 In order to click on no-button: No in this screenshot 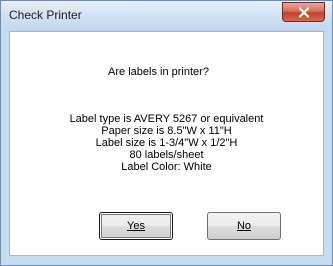, I will do `click(244, 226)`.